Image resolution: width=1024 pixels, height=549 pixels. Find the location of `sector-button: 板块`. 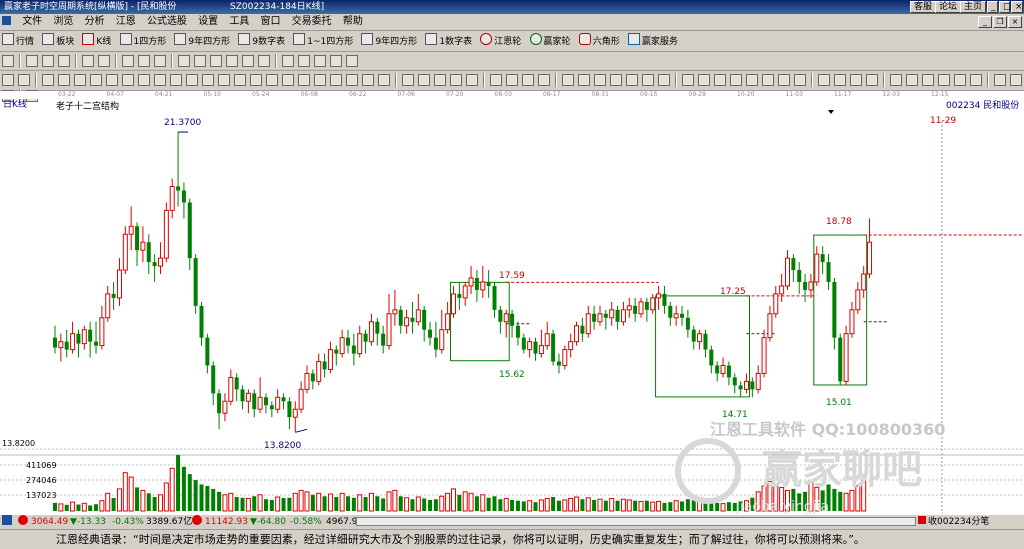

sector-button: 板块 is located at coordinates (58, 41).